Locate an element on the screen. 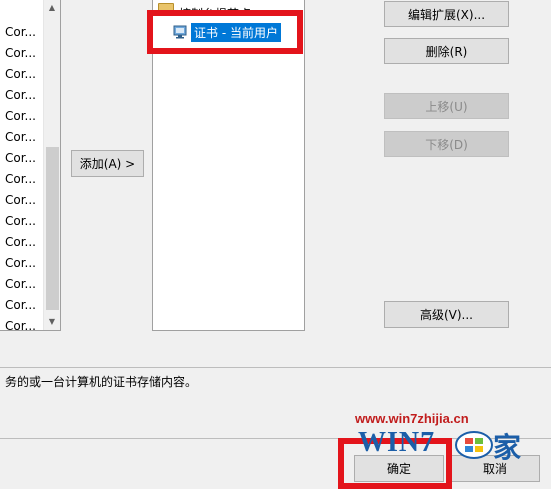 Image resolution: width=551 pixels, height=489 pixels. move-down-button: 下移(D) is located at coordinates (446, 144).